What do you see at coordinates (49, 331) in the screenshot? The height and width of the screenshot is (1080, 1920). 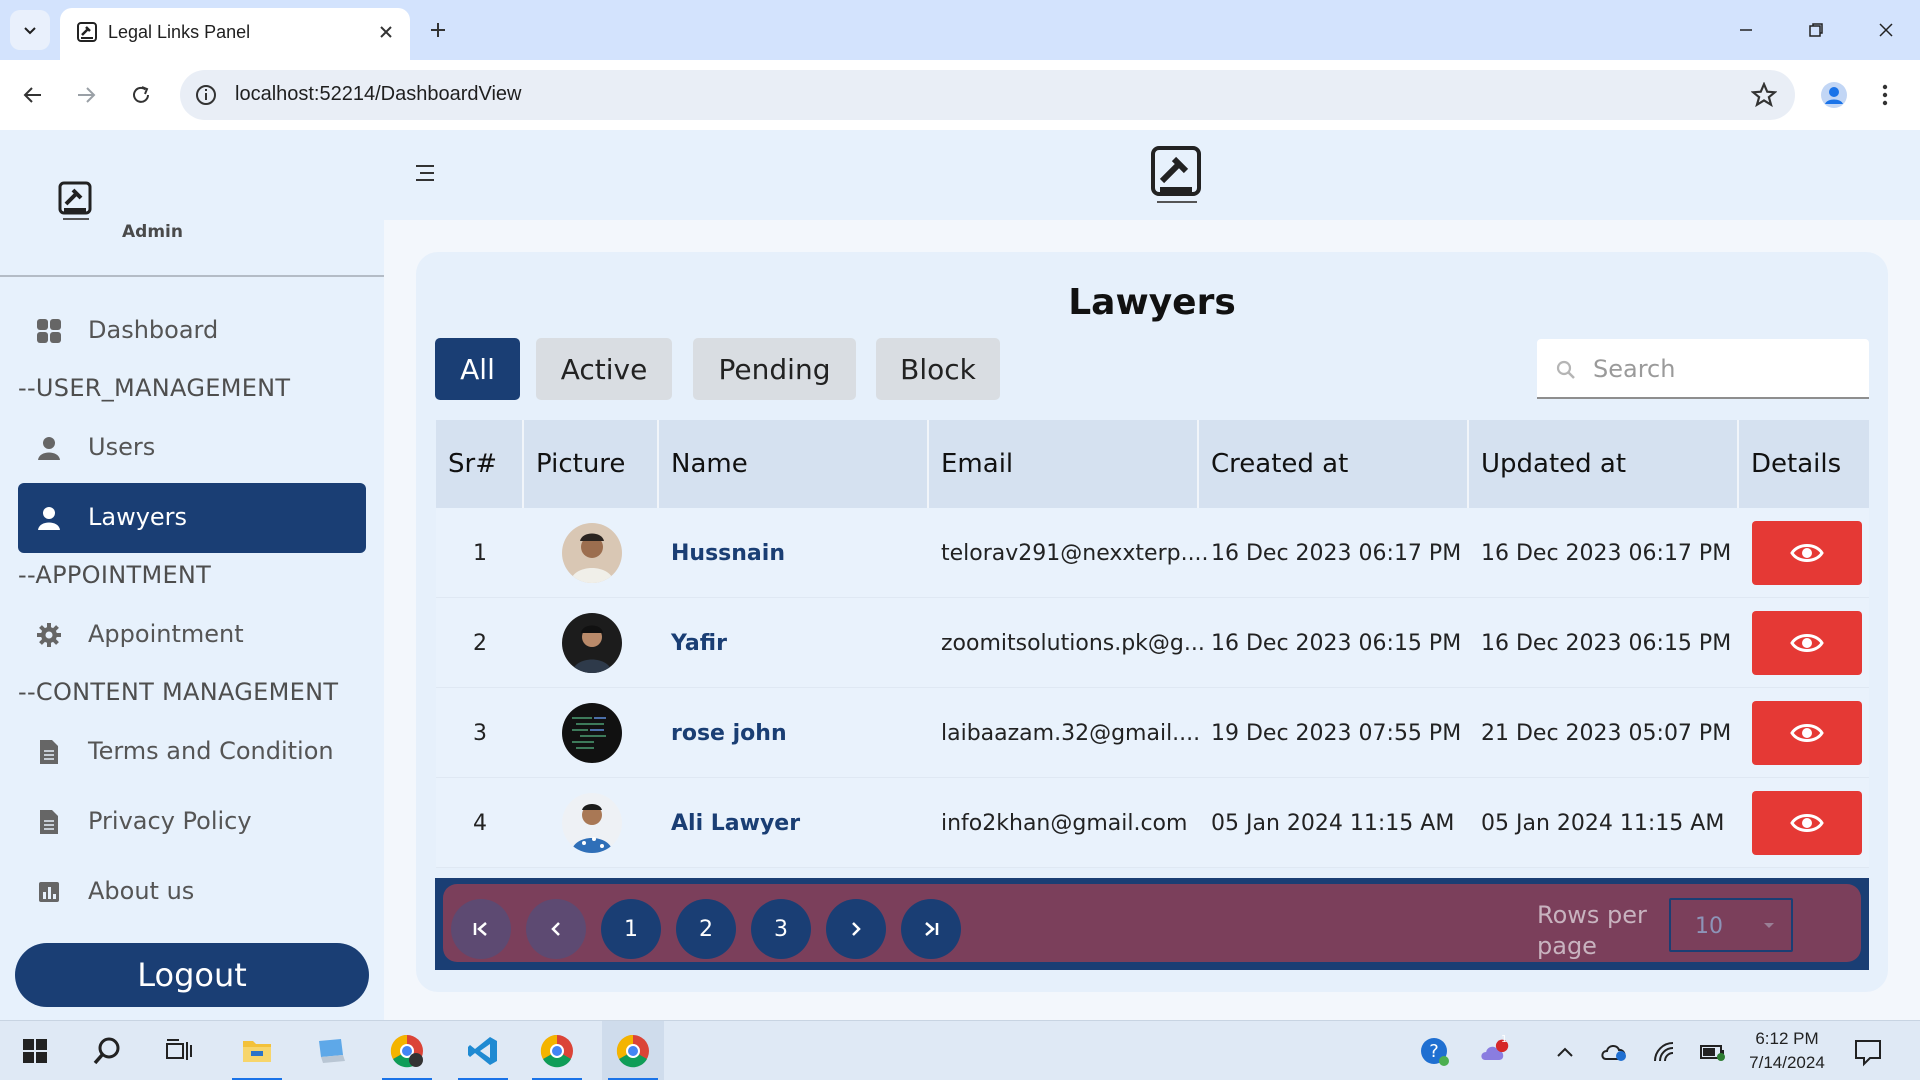 I see `dashboard-icon` at bounding box center [49, 331].